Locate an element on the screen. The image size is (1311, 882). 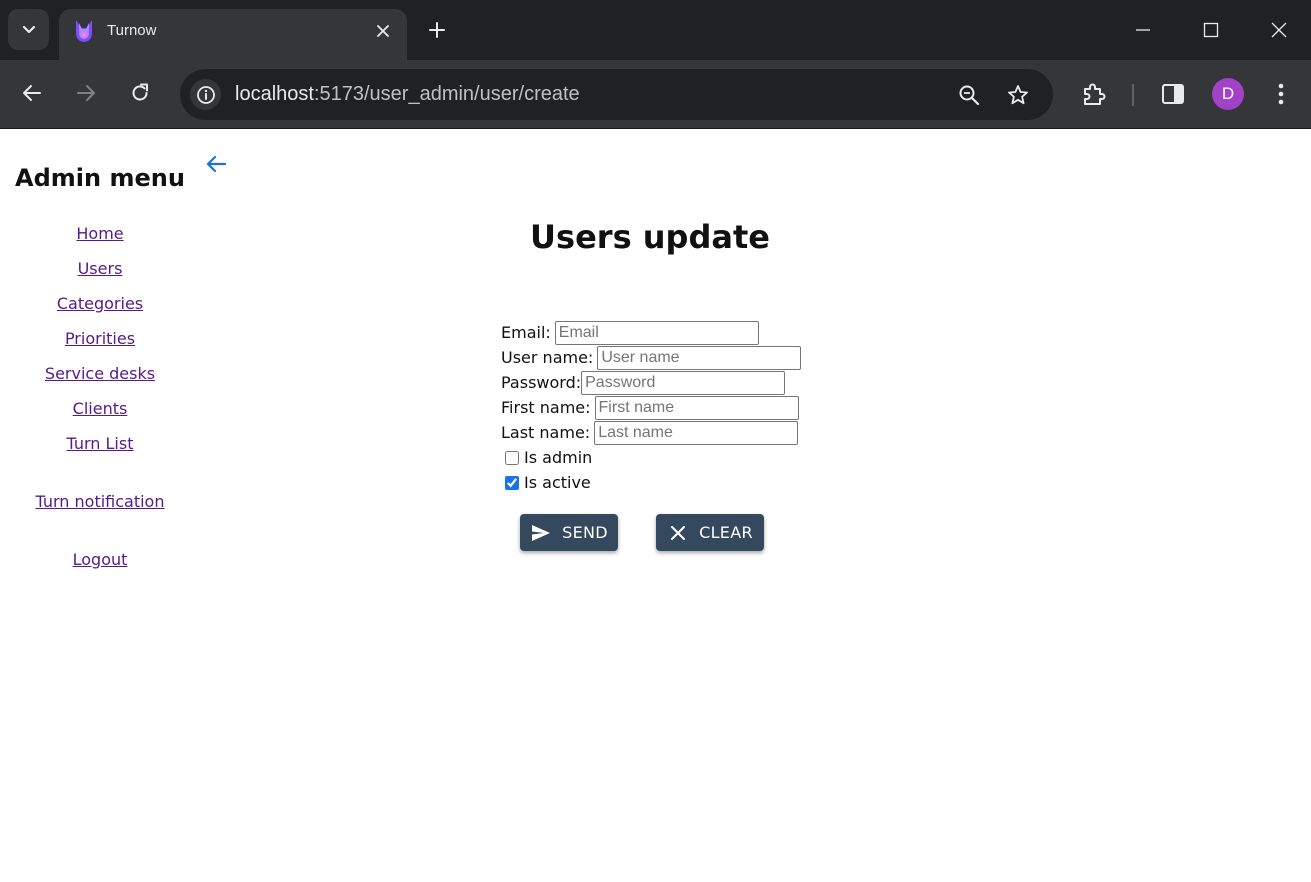
password-row: Password: is located at coordinates (651, 382).